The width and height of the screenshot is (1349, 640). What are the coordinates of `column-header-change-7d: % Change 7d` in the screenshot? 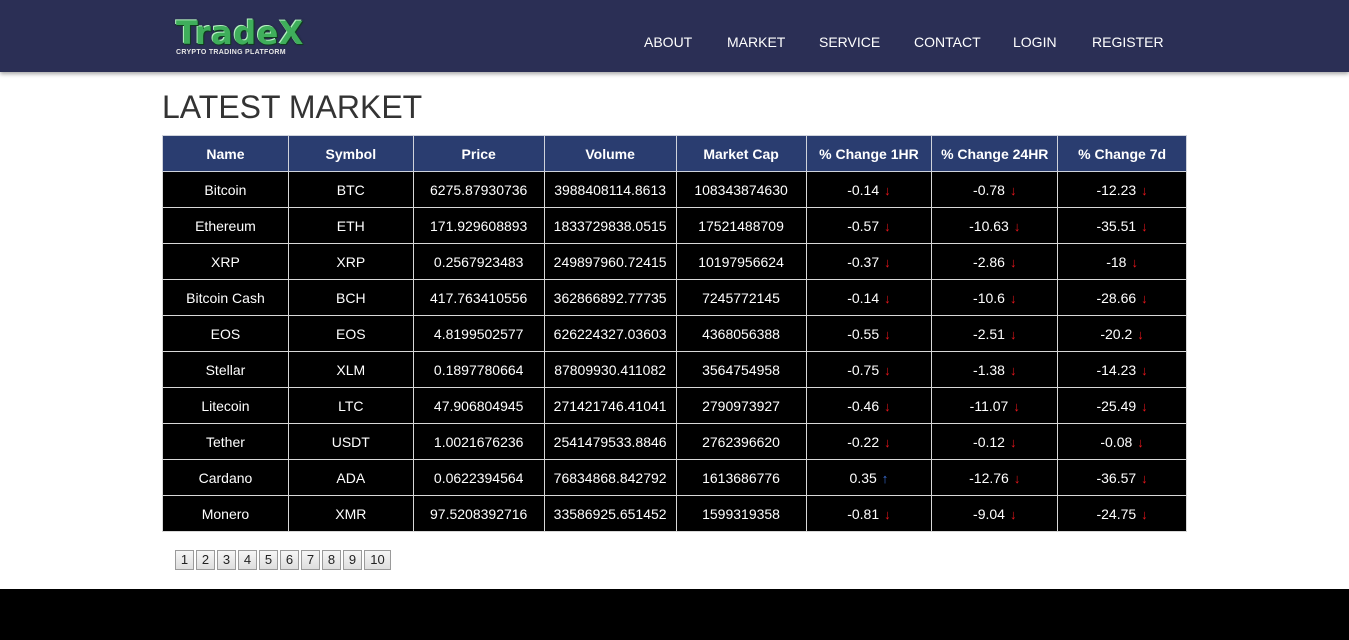 It's located at (1122, 153).